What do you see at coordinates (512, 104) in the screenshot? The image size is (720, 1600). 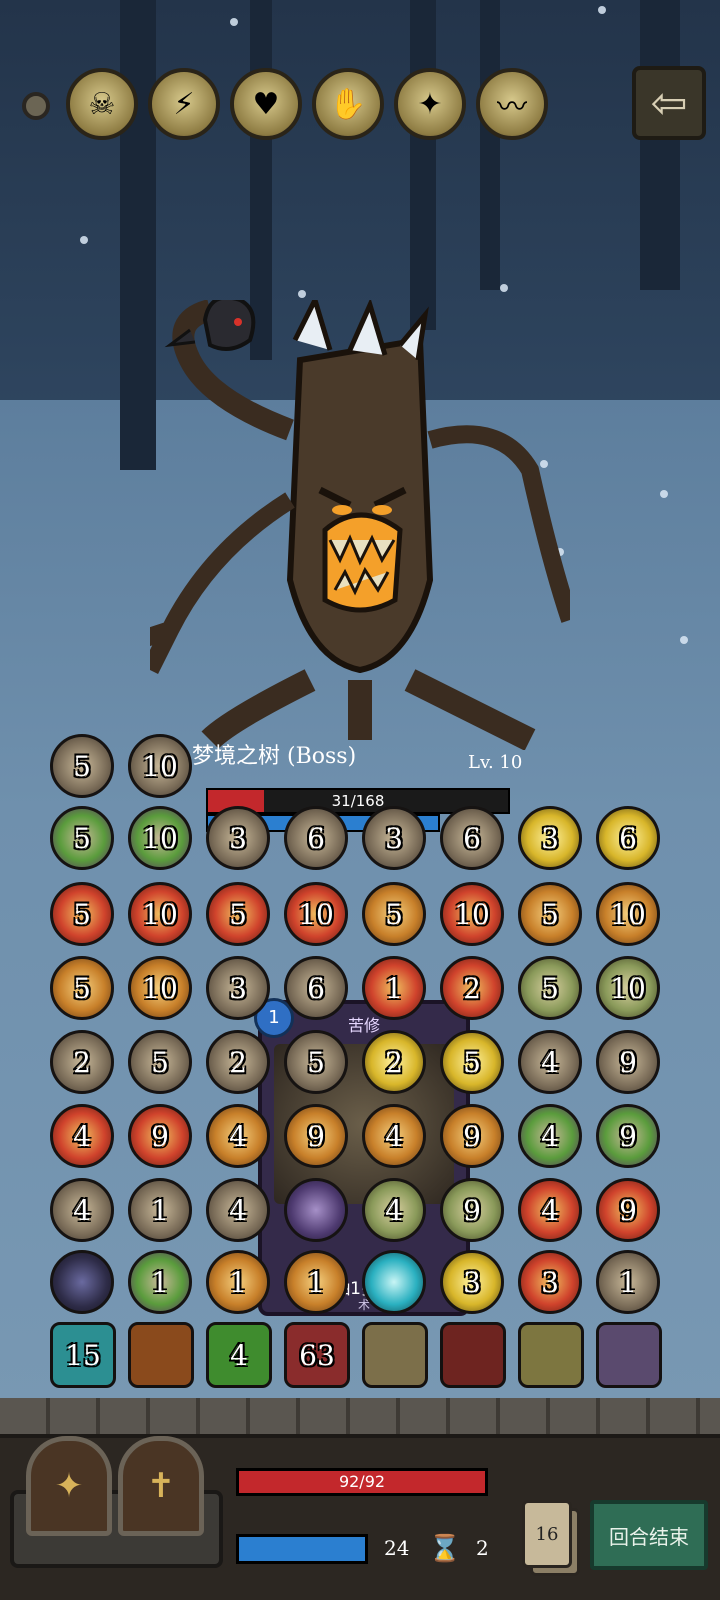 I see `golden-whip-skill: 〰` at bounding box center [512, 104].